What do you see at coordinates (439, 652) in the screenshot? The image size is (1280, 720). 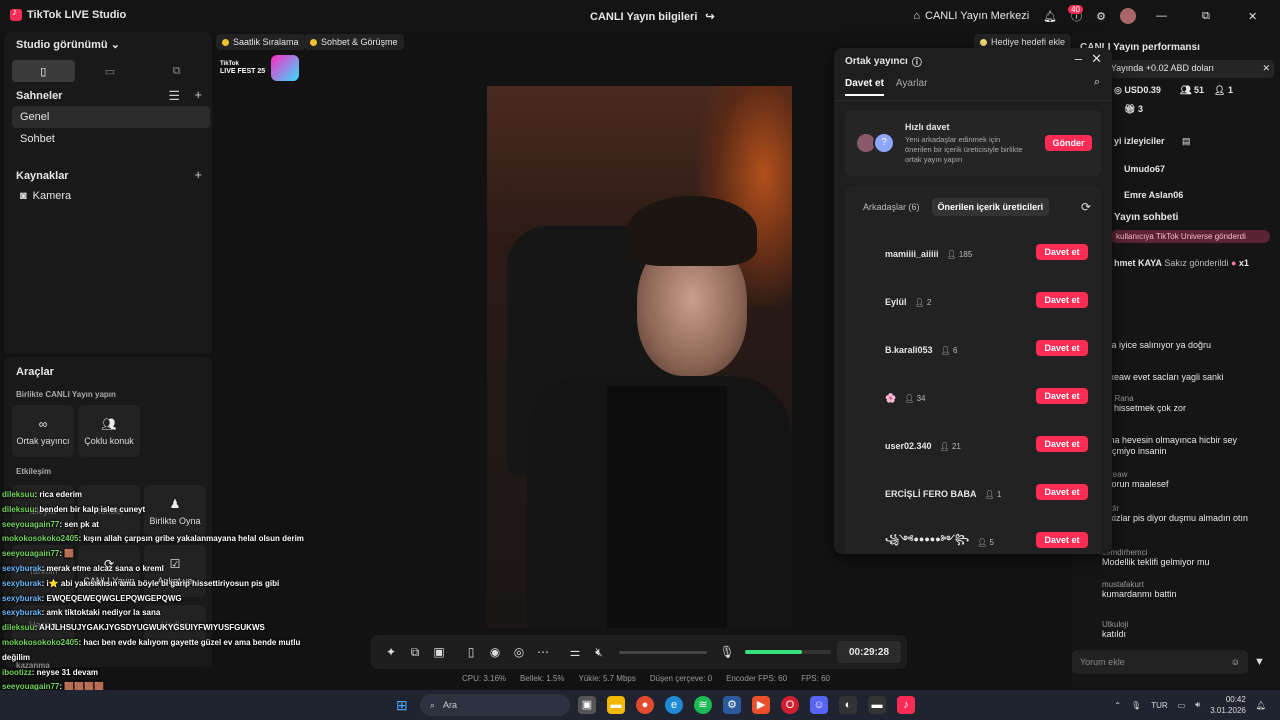 I see `layout-icon: ▣` at bounding box center [439, 652].